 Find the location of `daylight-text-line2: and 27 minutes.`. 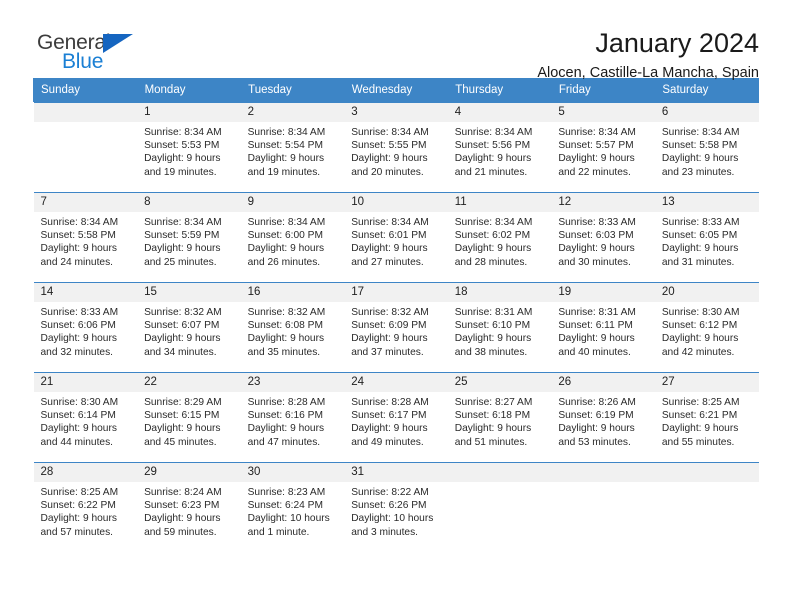

daylight-text-line2: and 27 minutes. is located at coordinates (387, 262).